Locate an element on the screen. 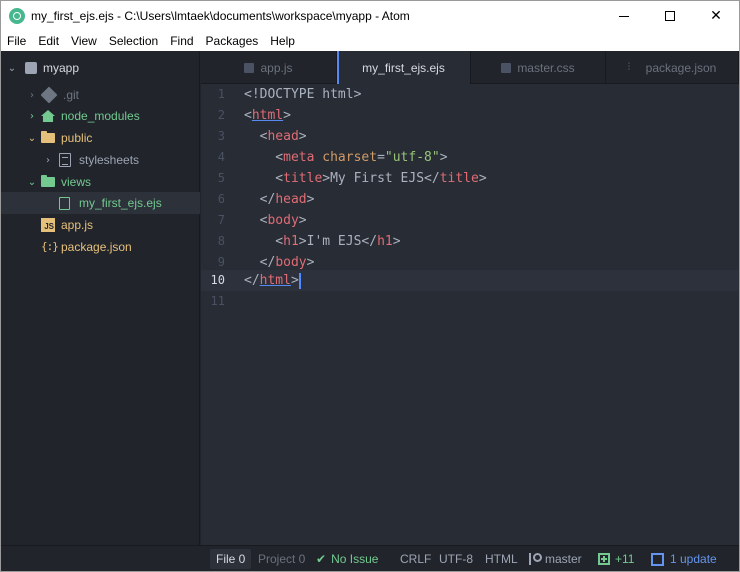  code-line: <html> is located at coordinates (267, 115).